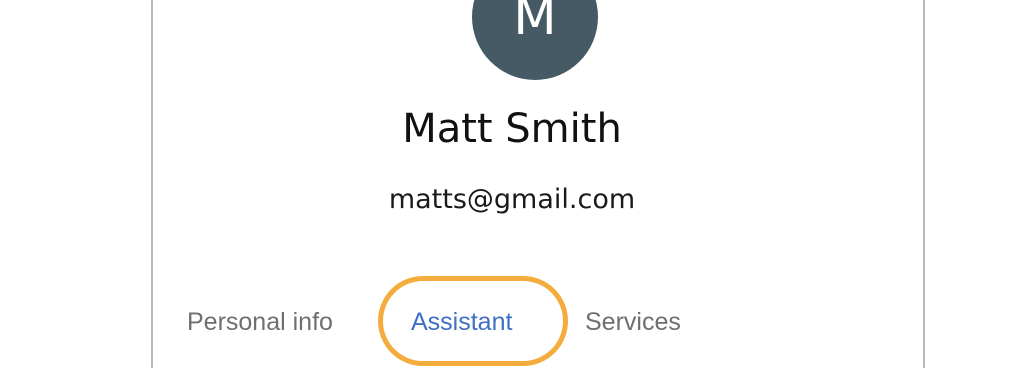  What do you see at coordinates (512, 129) in the screenshot?
I see `account-name: Matt Smith` at bounding box center [512, 129].